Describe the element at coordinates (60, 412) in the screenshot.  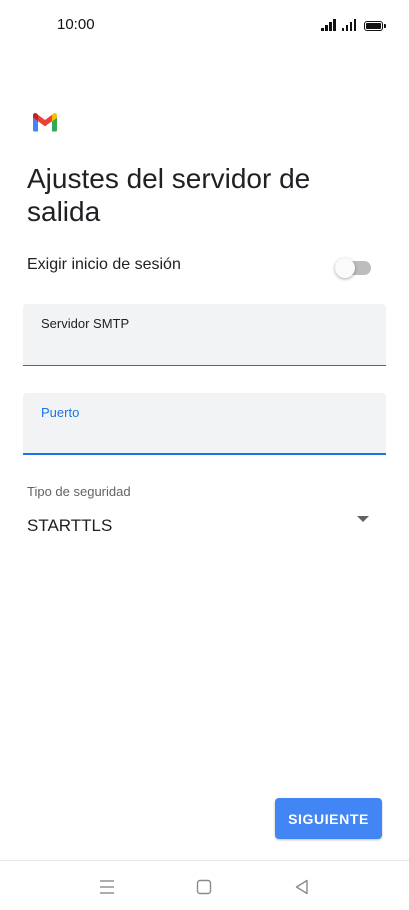
I see `port-label: Puerto` at that location.